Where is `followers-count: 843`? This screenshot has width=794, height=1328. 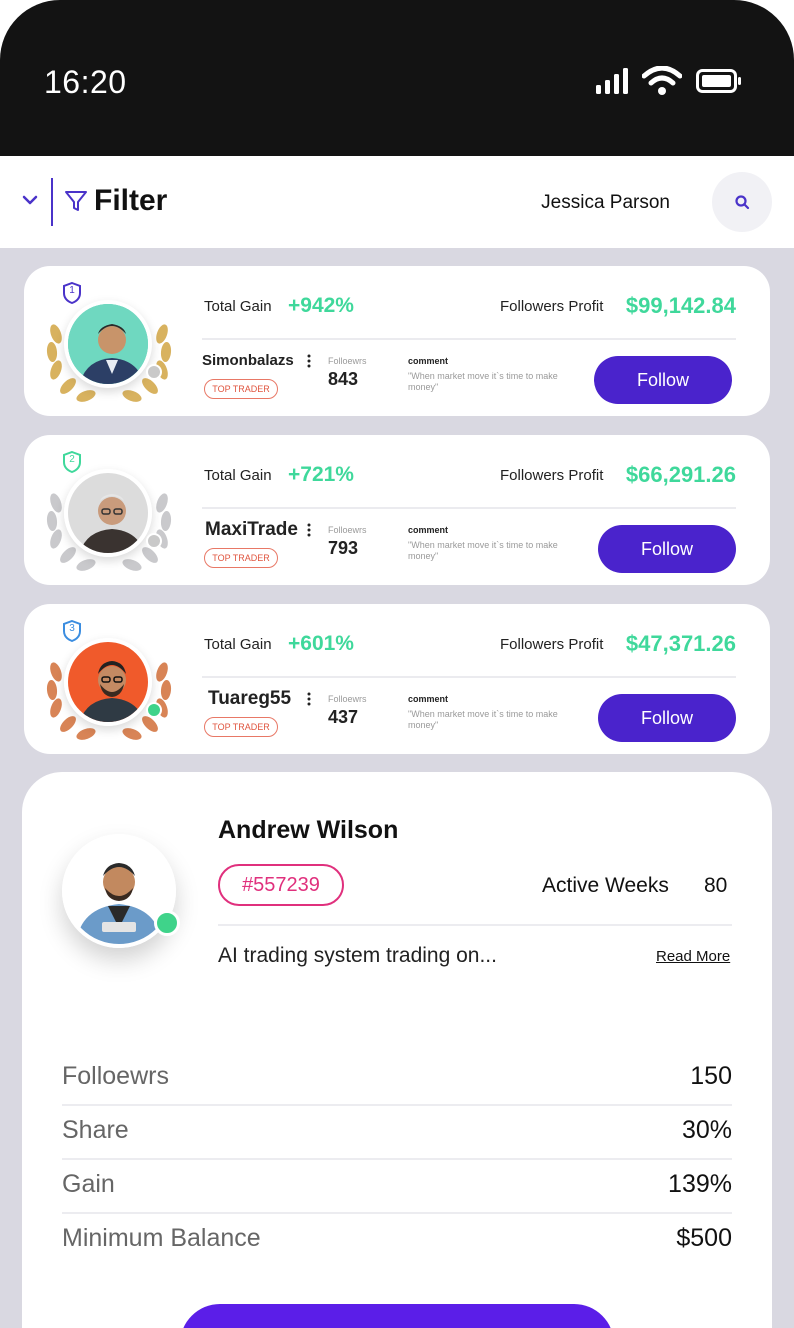
followers-count: 843 is located at coordinates (343, 379).